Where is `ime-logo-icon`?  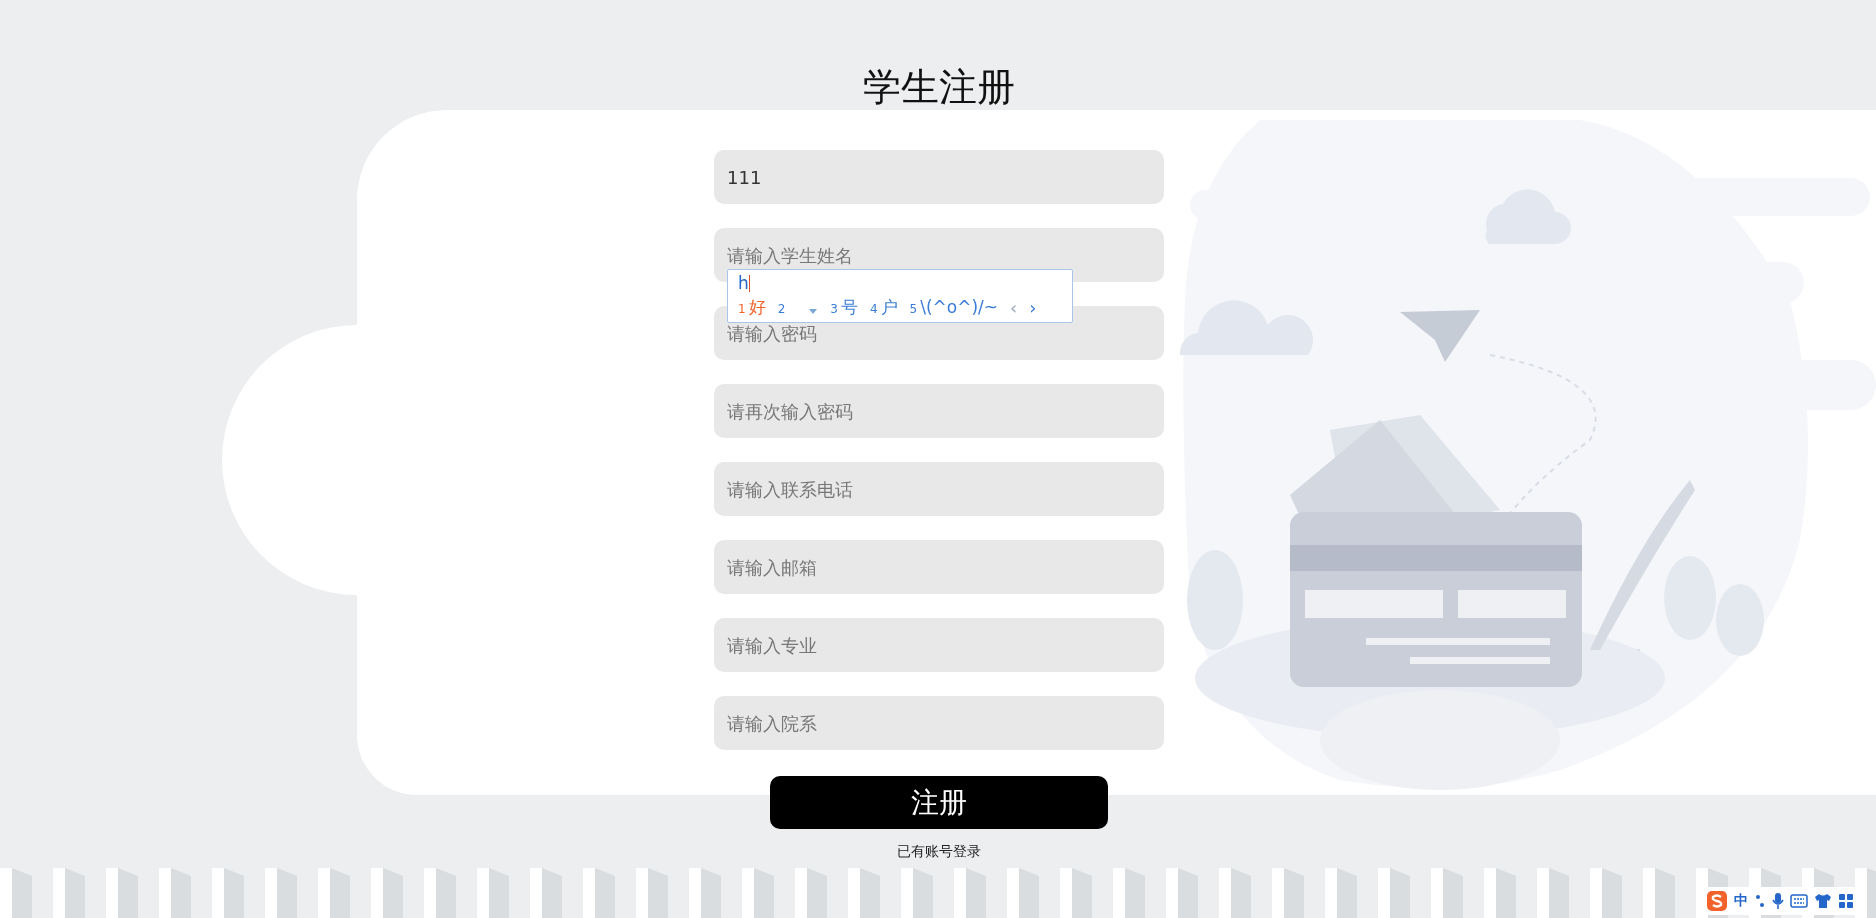
ime-logo-icon is located at coordinates (1717, 901).